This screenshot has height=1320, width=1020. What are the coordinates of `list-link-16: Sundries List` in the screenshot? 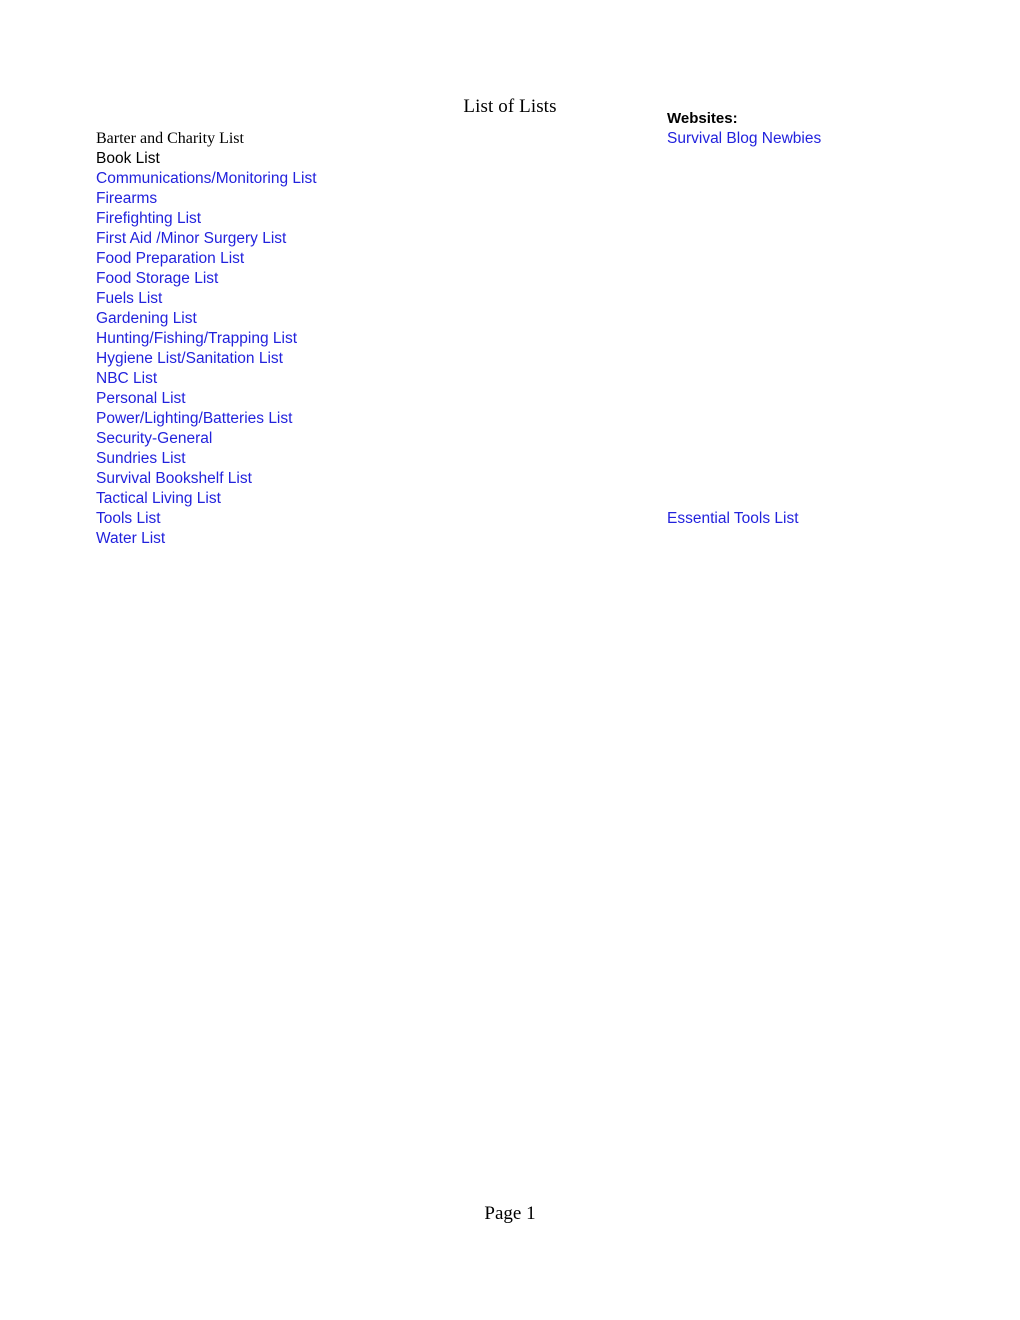 It's located at (366, 459).